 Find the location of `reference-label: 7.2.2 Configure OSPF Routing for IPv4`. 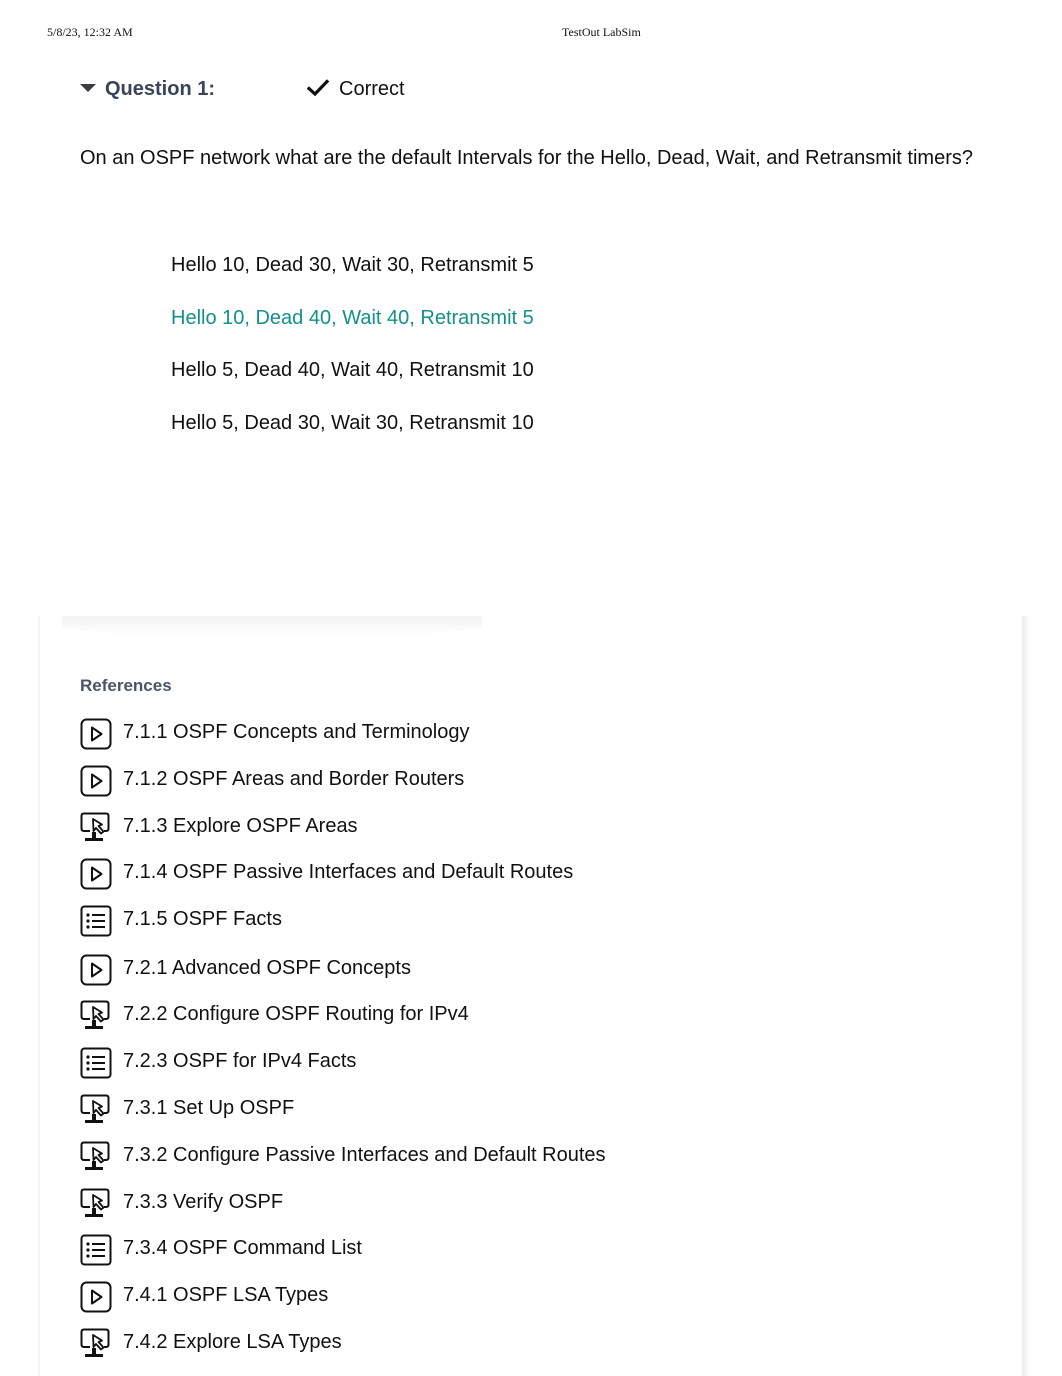

reference-label: 7.2.2 Configure OSPF Routing for IPv4 is located at coordinates (296, 1014).